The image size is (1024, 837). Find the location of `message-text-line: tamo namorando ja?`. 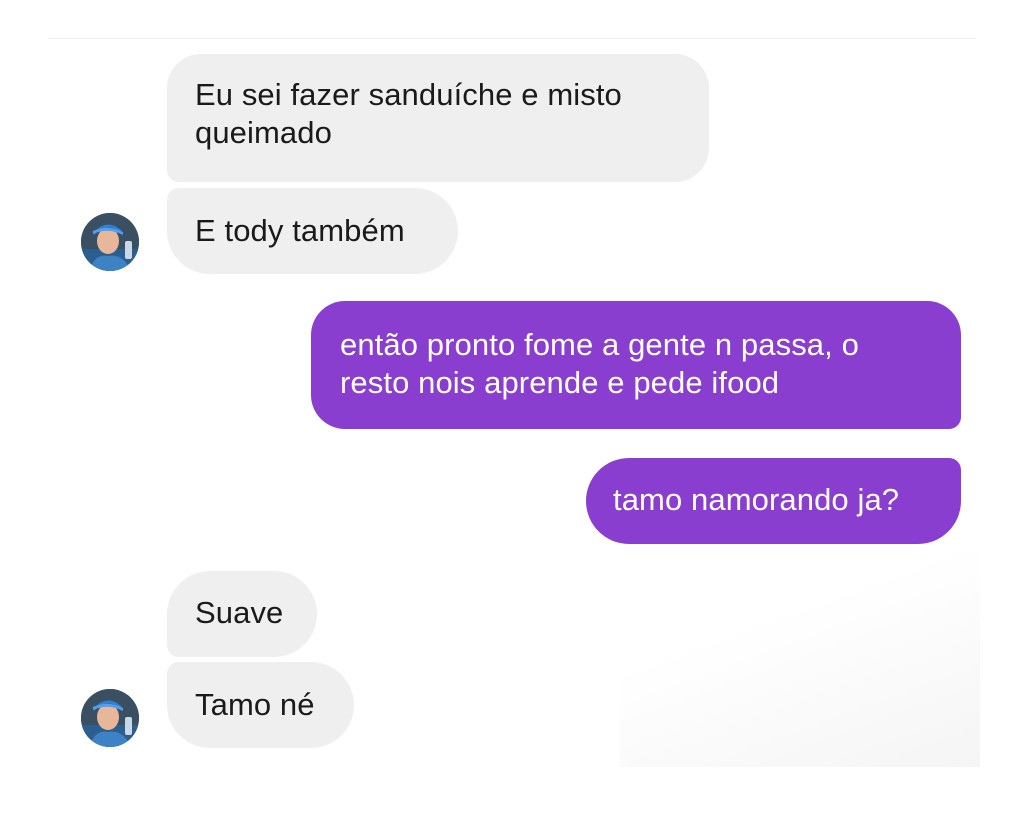

message-text-line: tamo namorando ja? is located at coordinates (756, 499).